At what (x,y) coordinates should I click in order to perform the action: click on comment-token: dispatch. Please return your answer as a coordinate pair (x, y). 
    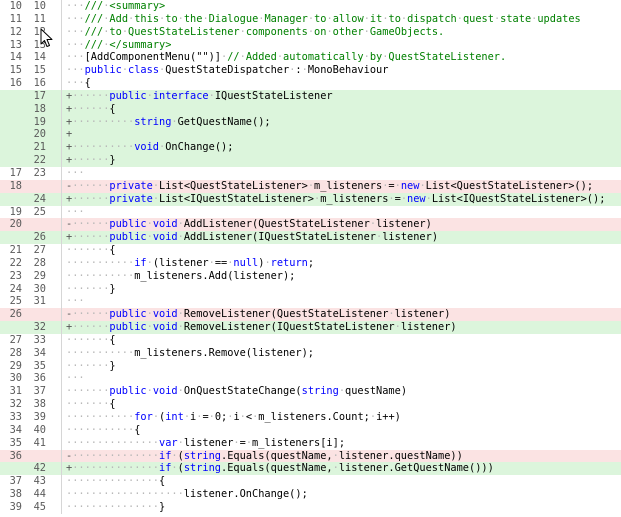
    Looking at the image, I should click on (432, 18).